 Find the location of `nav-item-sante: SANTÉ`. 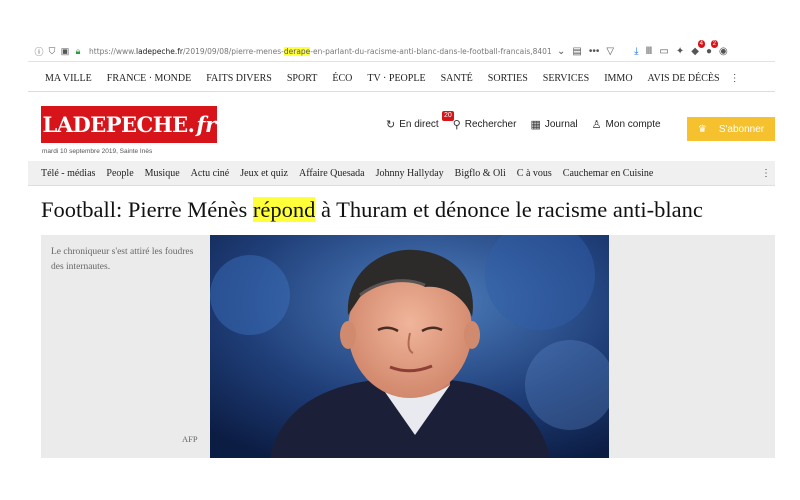

nav-item-sante: SANTÉ is located at coordinates (457, 78).